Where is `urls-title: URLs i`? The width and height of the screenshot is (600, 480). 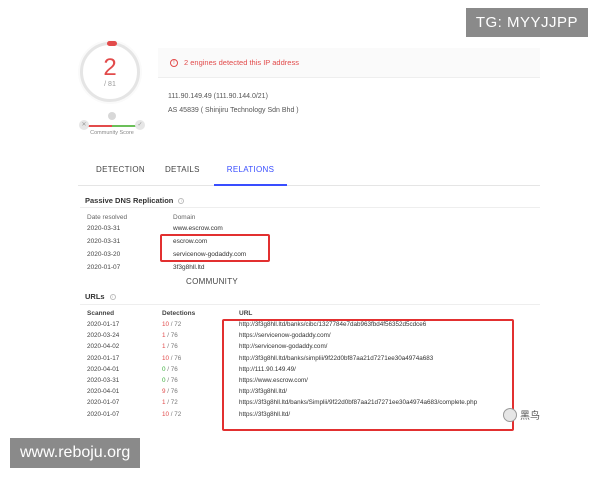 urls-title: URLs i is located at coordinates (100, 296).